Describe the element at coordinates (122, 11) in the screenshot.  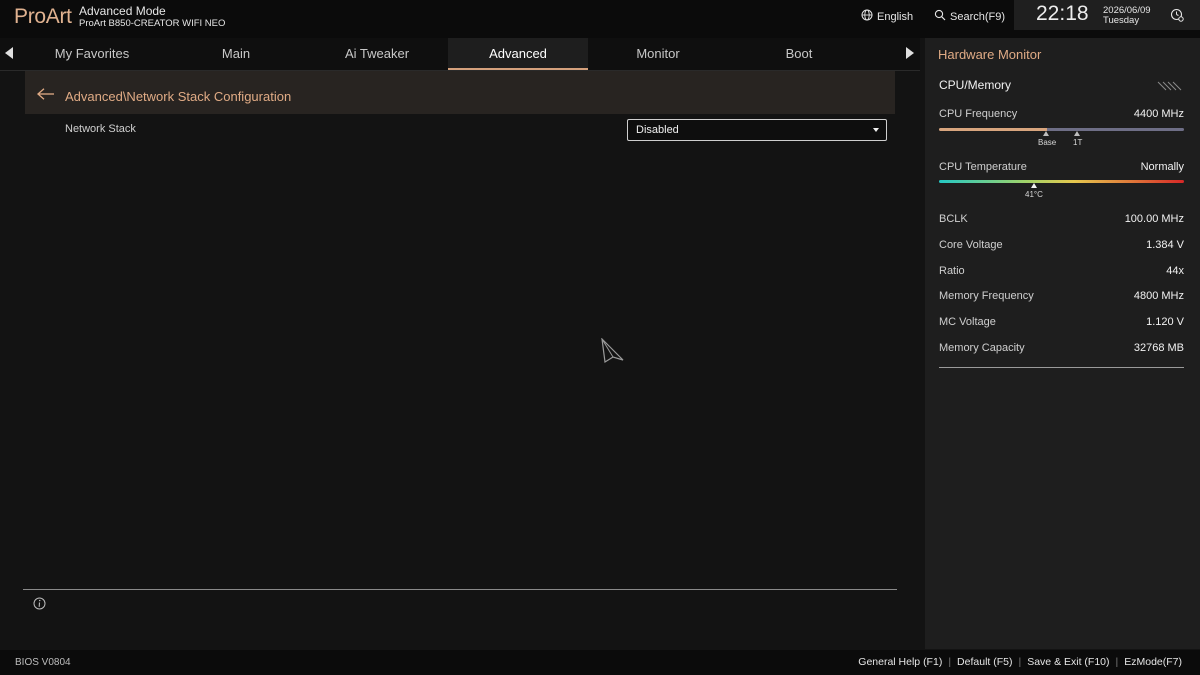
I see `mode-title: Advanced Mode` at that location.